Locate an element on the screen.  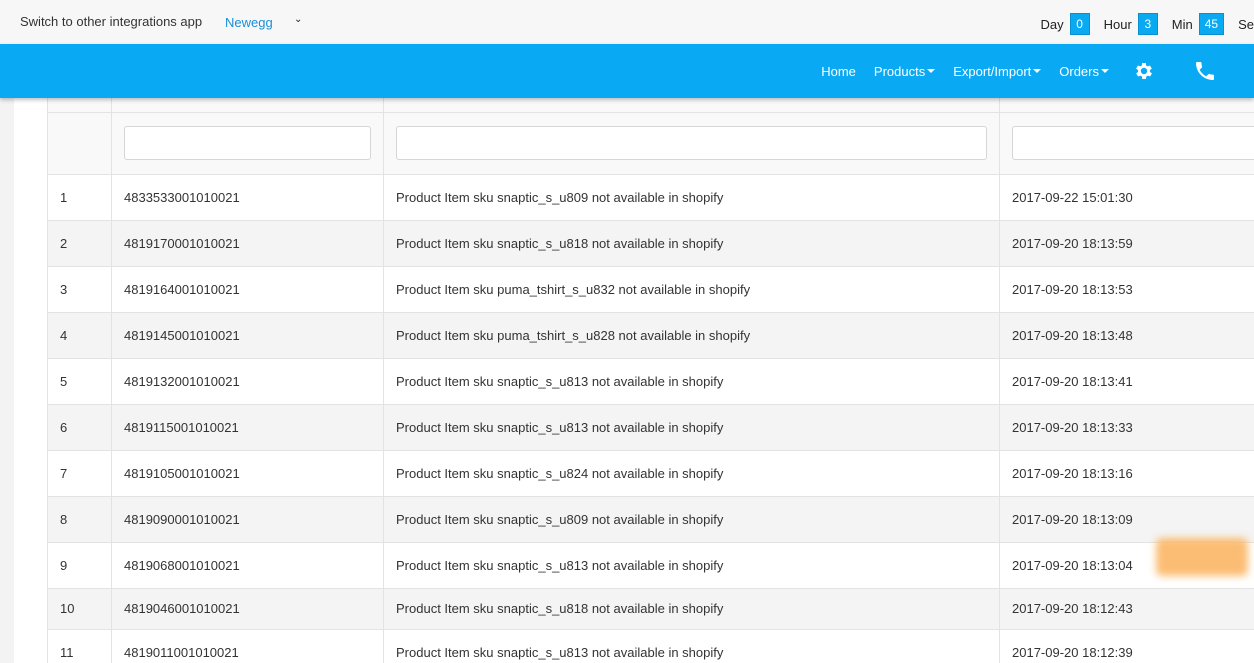
subscription-timer: Day 0 Hour 3 Min 45 Se is located at coordinates (1147, 24).